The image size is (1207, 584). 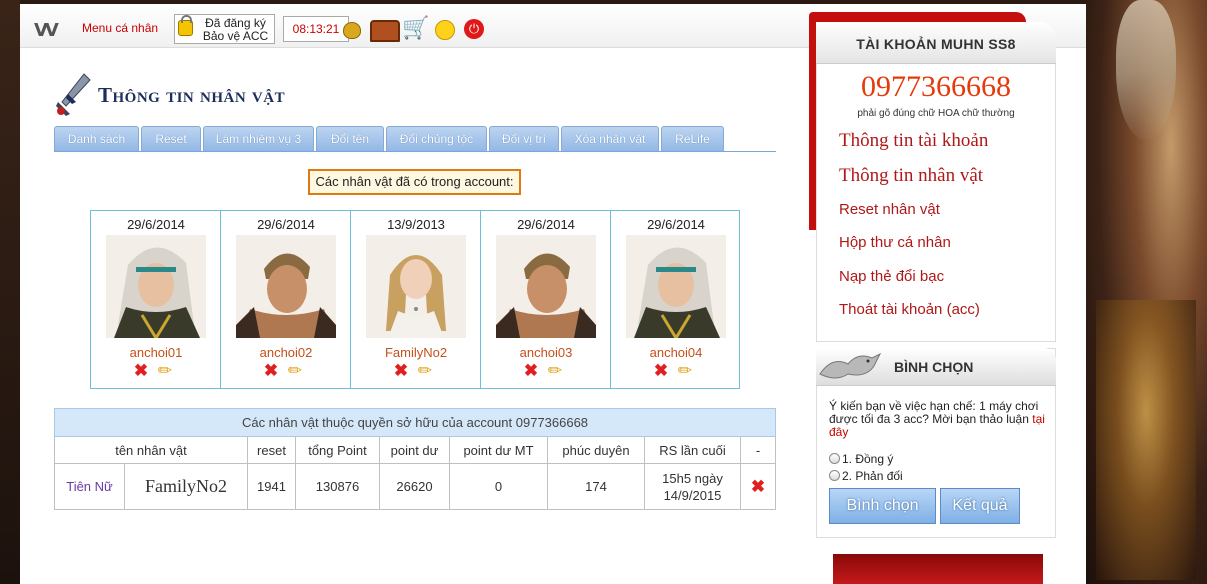 I want to click on site-logo-icon: VV, so click(x=46, y=30).